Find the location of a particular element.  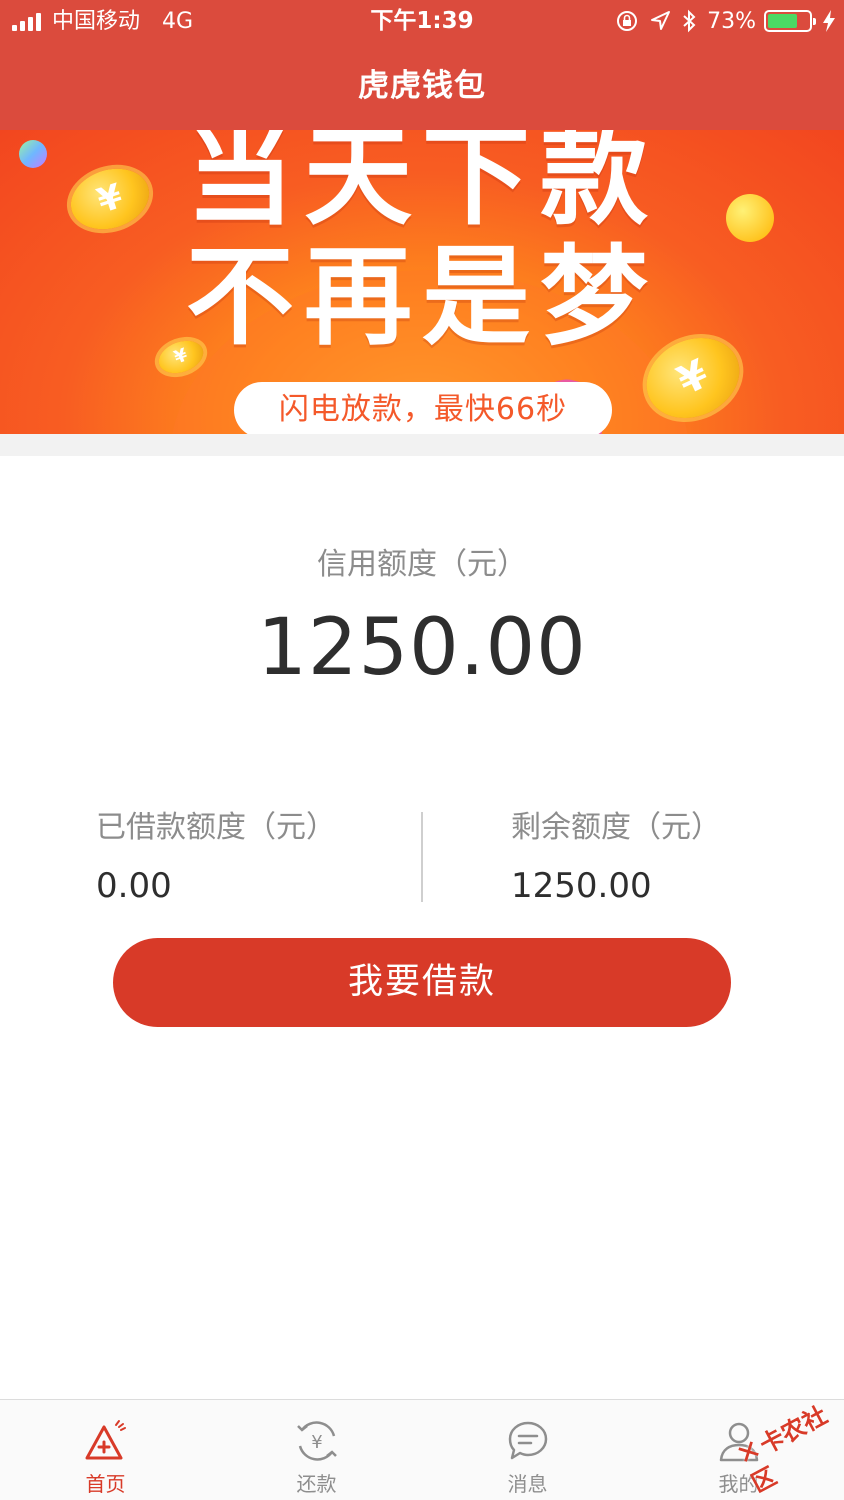

banner-headline: 当天下款 is located at coordinates (421, 185).